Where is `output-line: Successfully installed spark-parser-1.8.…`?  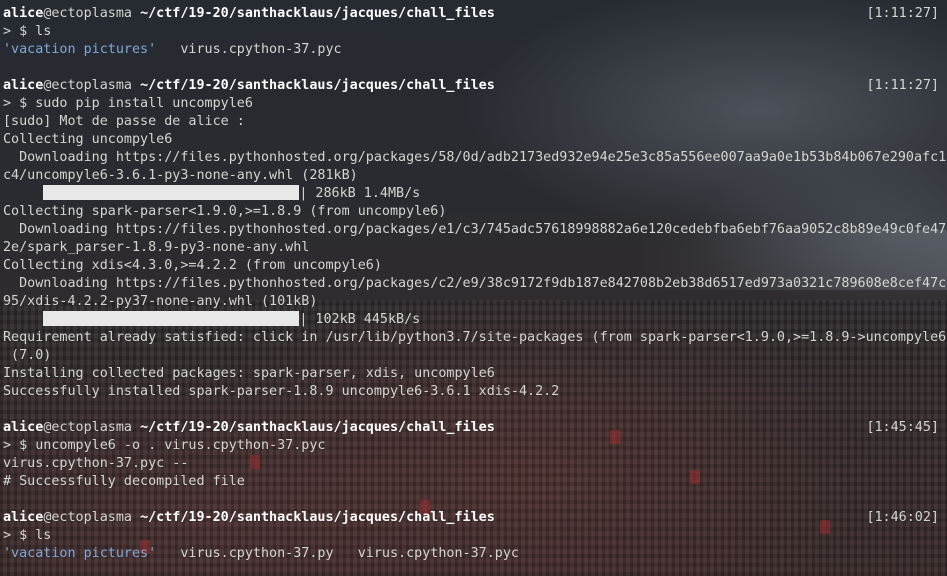 output-line: Successfully installed spark-parser-1.8.… is located at coordinates (281, 391).